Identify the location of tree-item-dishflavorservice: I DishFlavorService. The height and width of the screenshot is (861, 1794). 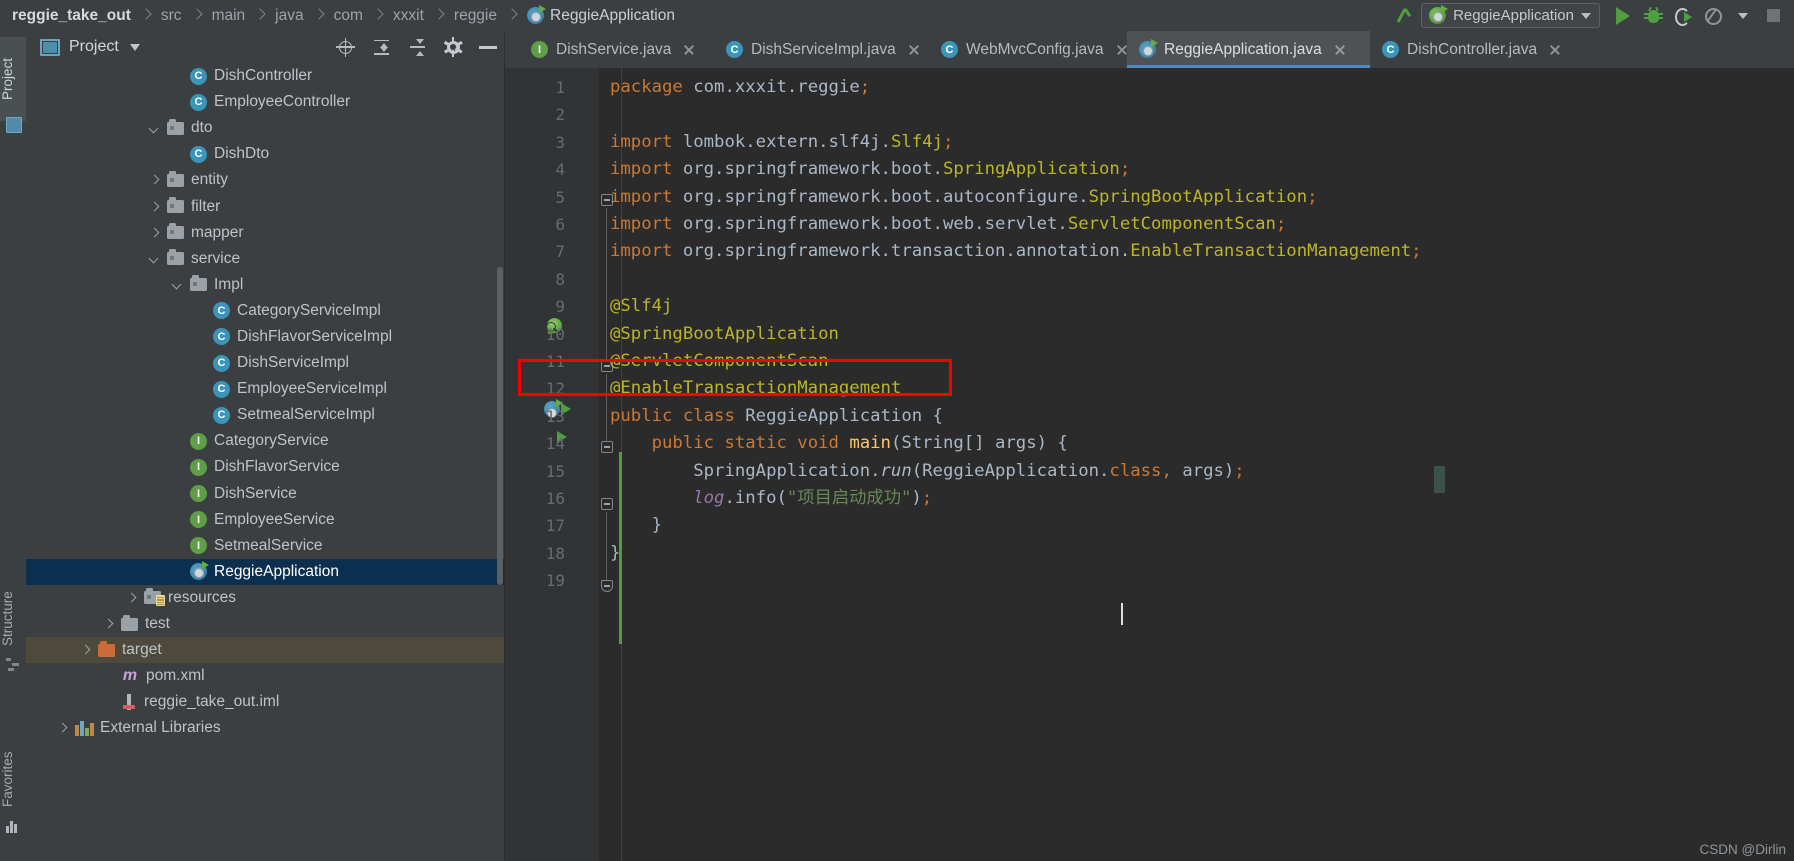
(265, 467).